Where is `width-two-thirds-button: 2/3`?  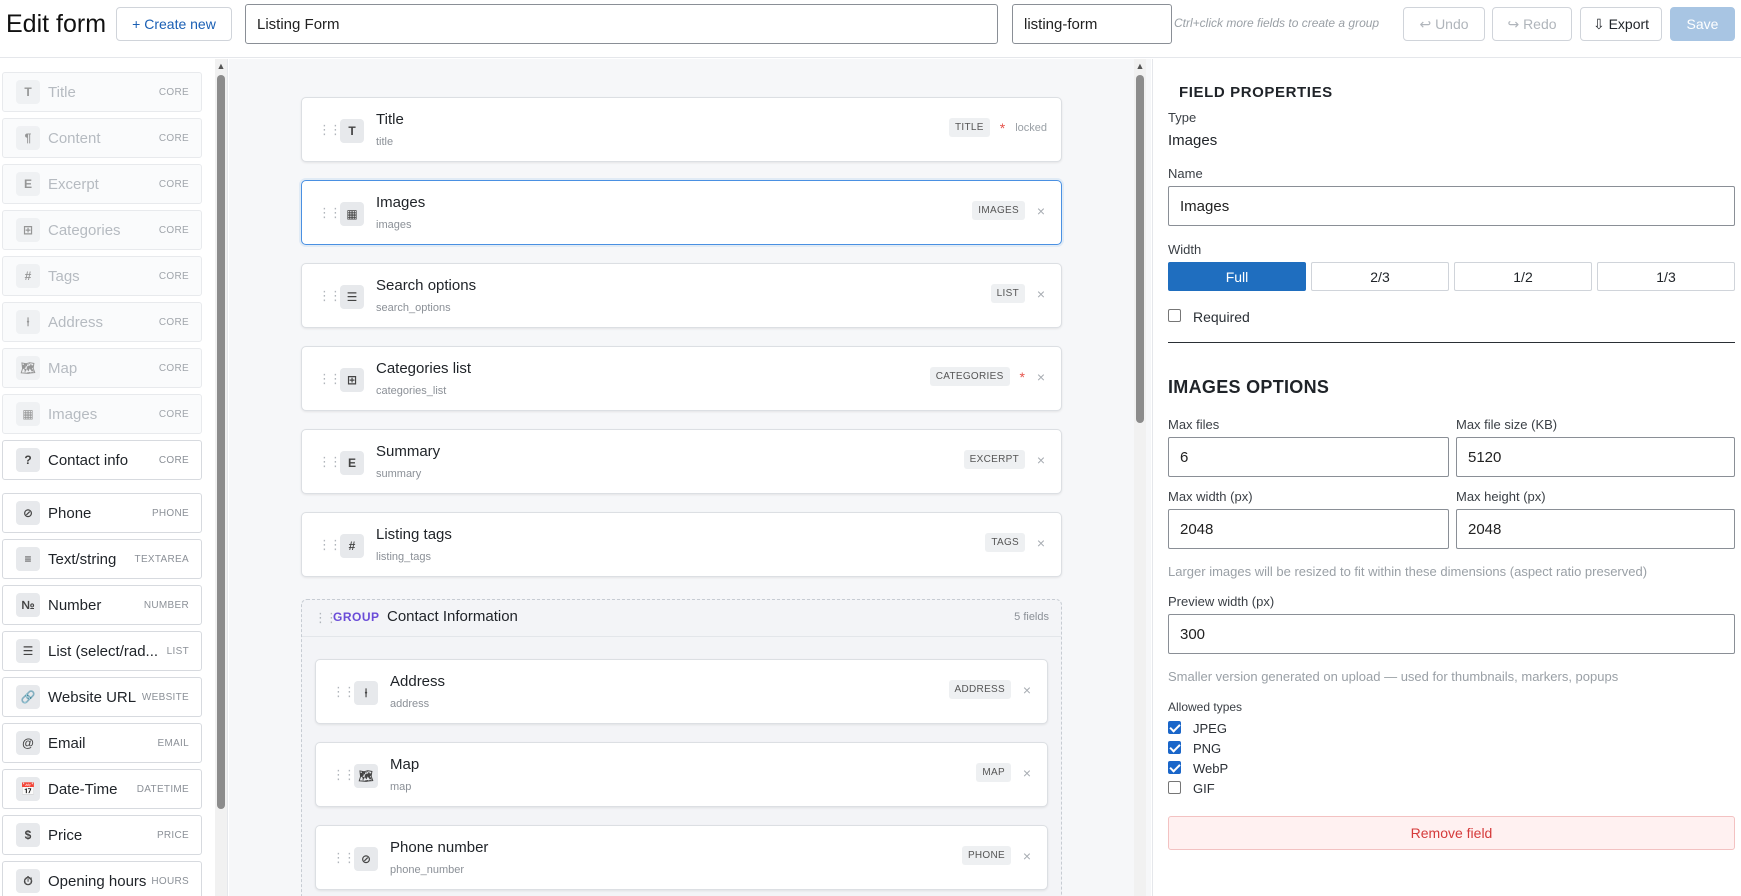
width-two-thirds-button: 2/3 is located at coordinates (1380, 276).